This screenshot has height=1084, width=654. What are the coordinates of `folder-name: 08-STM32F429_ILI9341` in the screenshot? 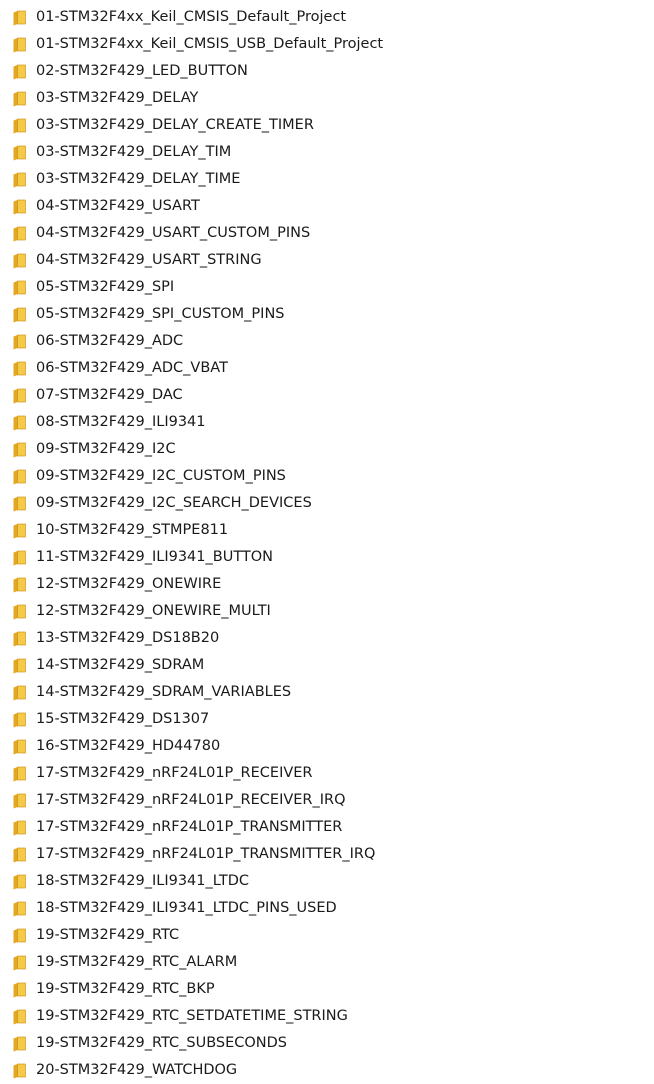 It's located at (121, 422).